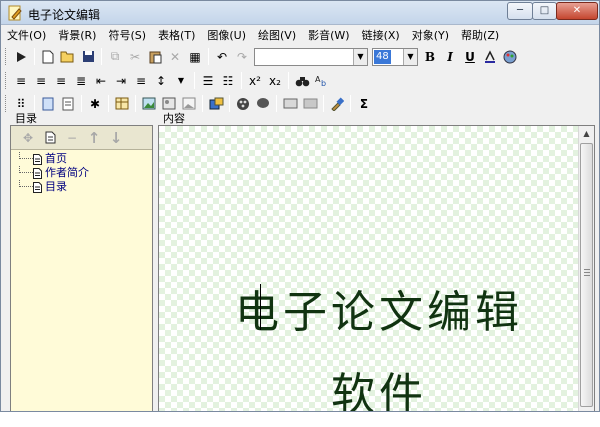 The height and width of the screenshot is (427, 600). I want to click on new-page-icon, so click(50, 138).